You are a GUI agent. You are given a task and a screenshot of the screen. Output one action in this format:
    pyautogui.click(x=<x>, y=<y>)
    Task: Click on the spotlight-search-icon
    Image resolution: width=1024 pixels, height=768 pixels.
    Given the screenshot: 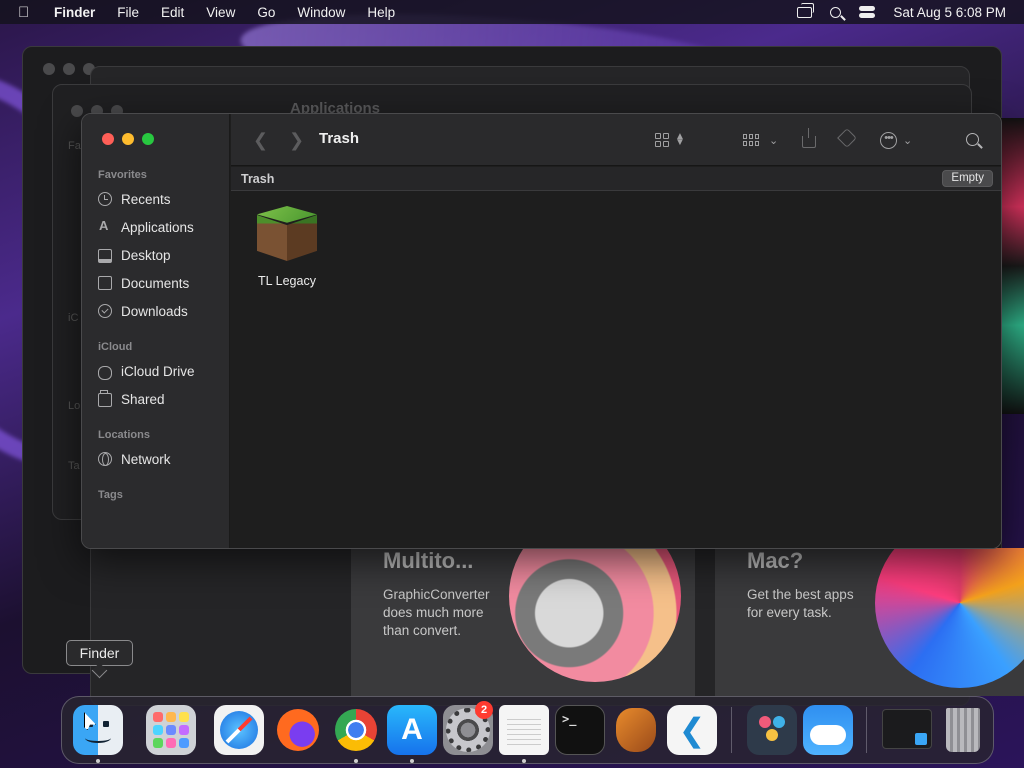 What is the action you would take?
    pyautogui.click(x=836, y=12)
    